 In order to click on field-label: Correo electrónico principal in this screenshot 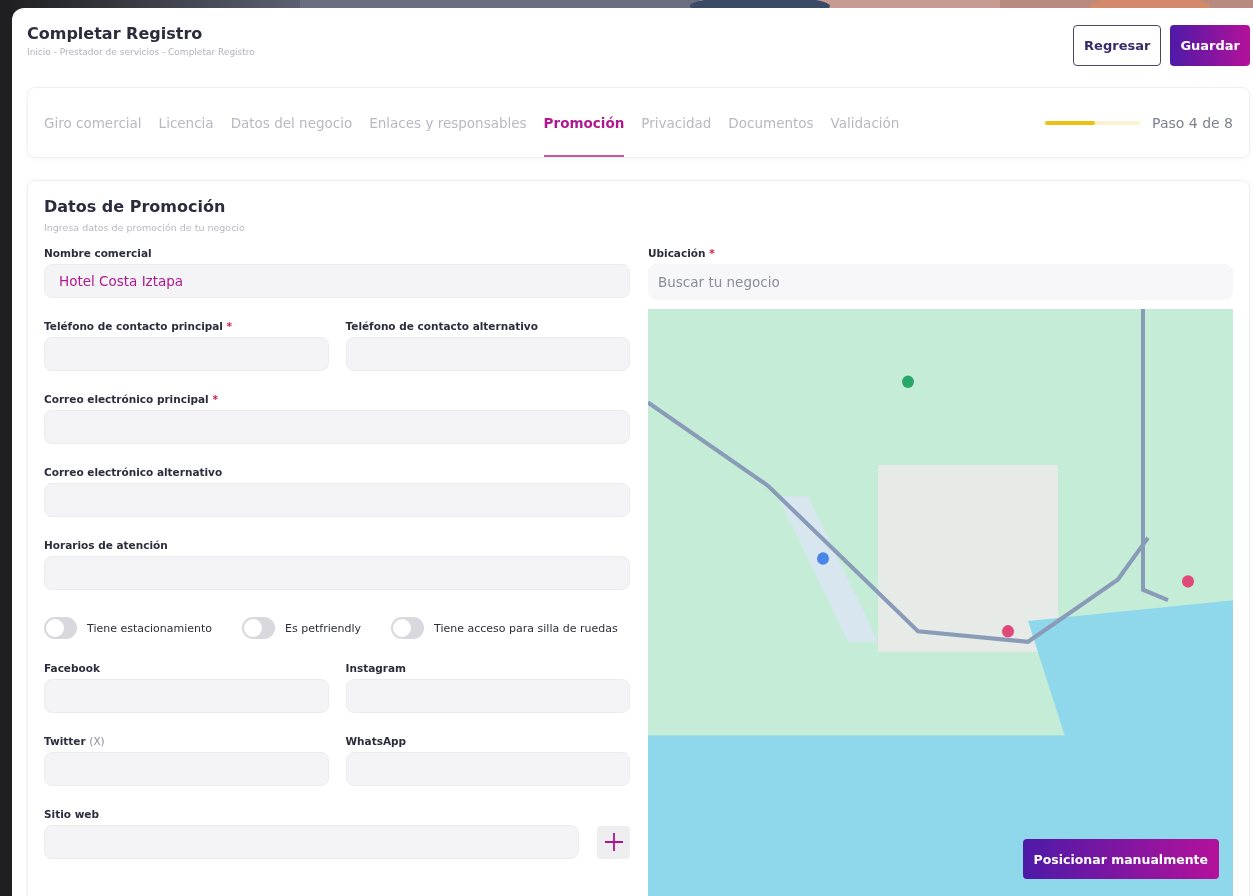, I will do `click(126, 399)`.